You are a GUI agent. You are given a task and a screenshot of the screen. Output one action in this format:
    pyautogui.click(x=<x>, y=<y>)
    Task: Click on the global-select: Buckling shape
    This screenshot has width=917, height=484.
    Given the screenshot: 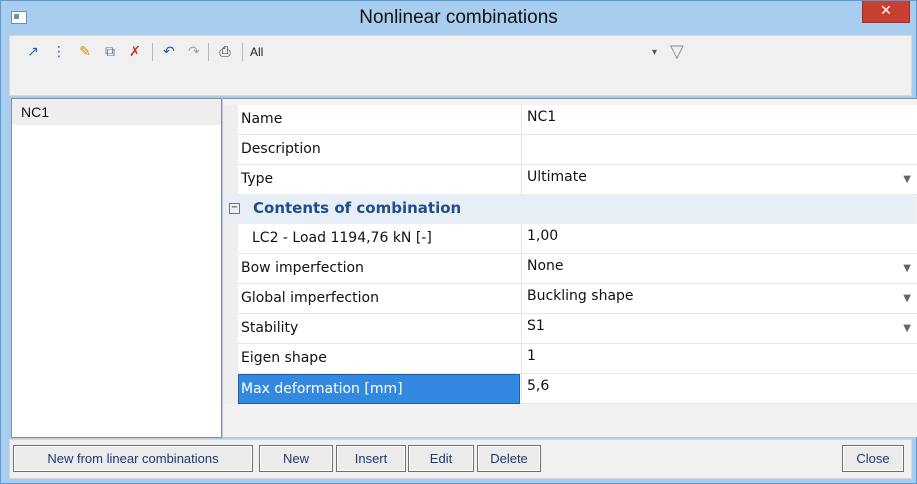 What is the action you would take?
    pyautogui.click(x=580, y=296)
    